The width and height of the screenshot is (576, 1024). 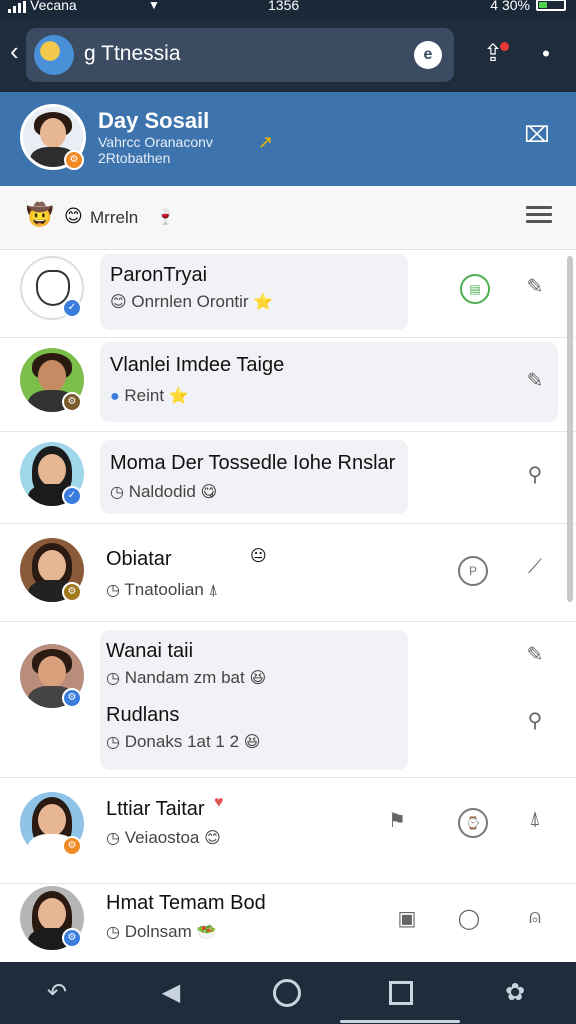 I want to click on torch-icon: 🍷, so click(x=165, y=217).